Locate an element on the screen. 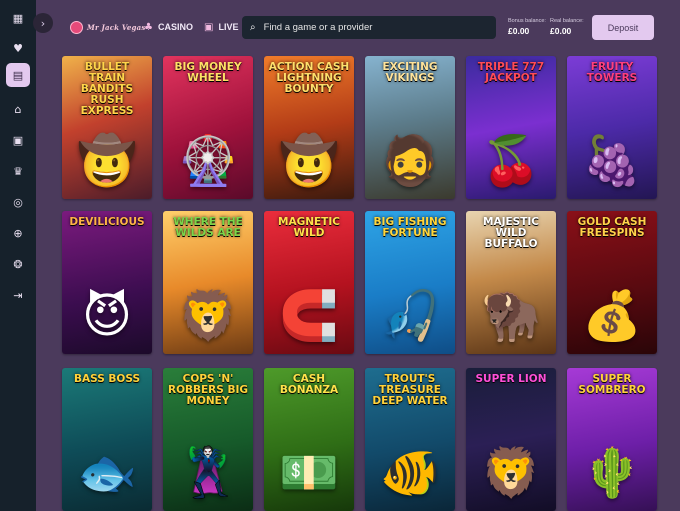 Image resolution: width=680 pixels, height=511 pixels. game-artwork: 🦬 is located at coordinates (511, 316).